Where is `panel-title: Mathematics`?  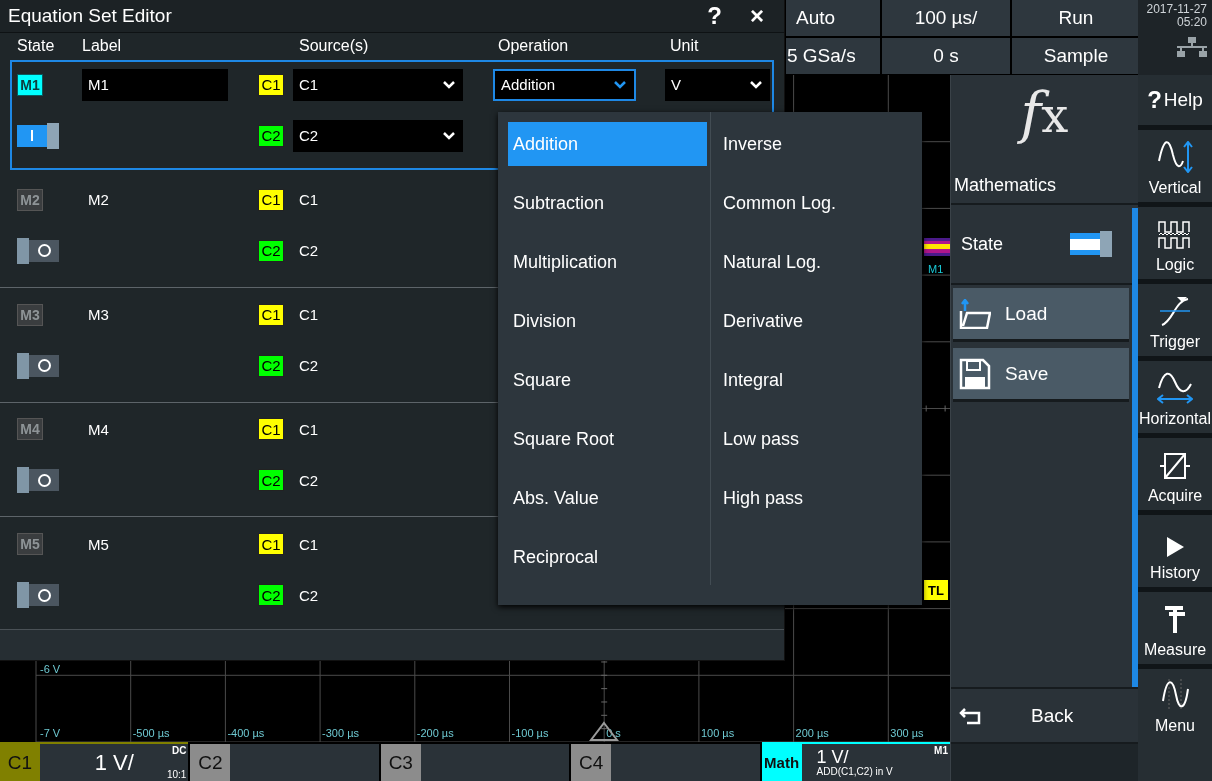 panel-title: Mathematics is located at coordinates (1005, 185).